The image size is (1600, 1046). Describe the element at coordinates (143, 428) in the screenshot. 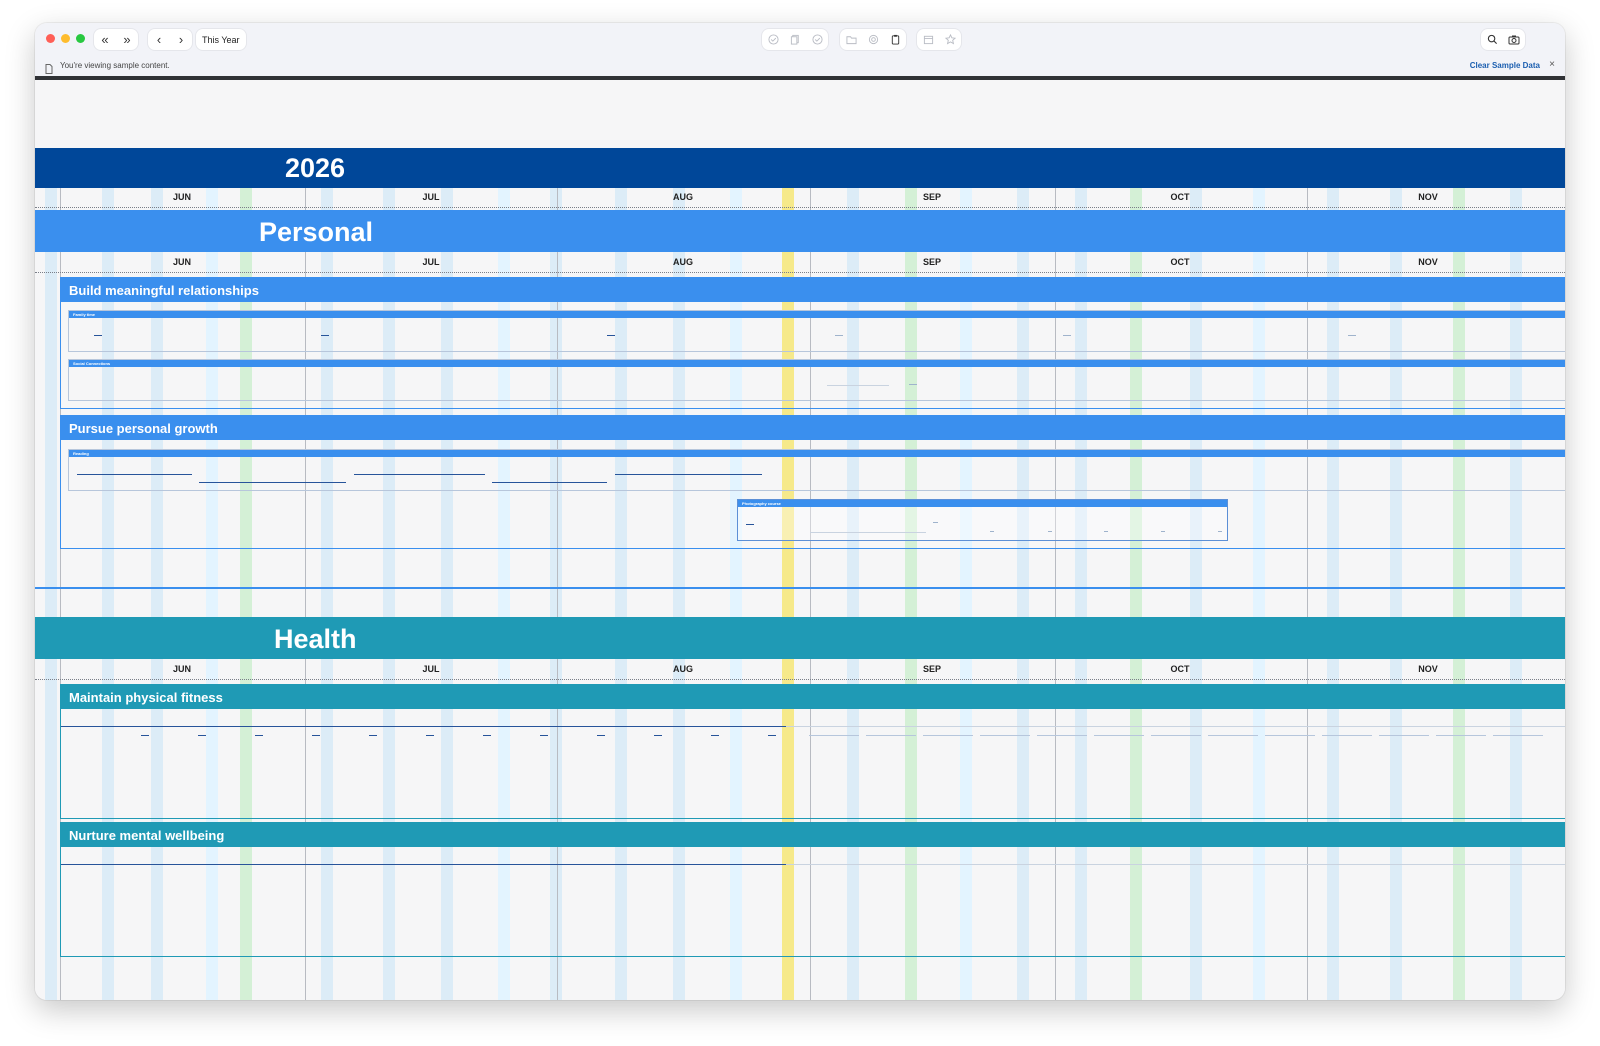

I see `goal-title: Pursue personal growth` at that location.